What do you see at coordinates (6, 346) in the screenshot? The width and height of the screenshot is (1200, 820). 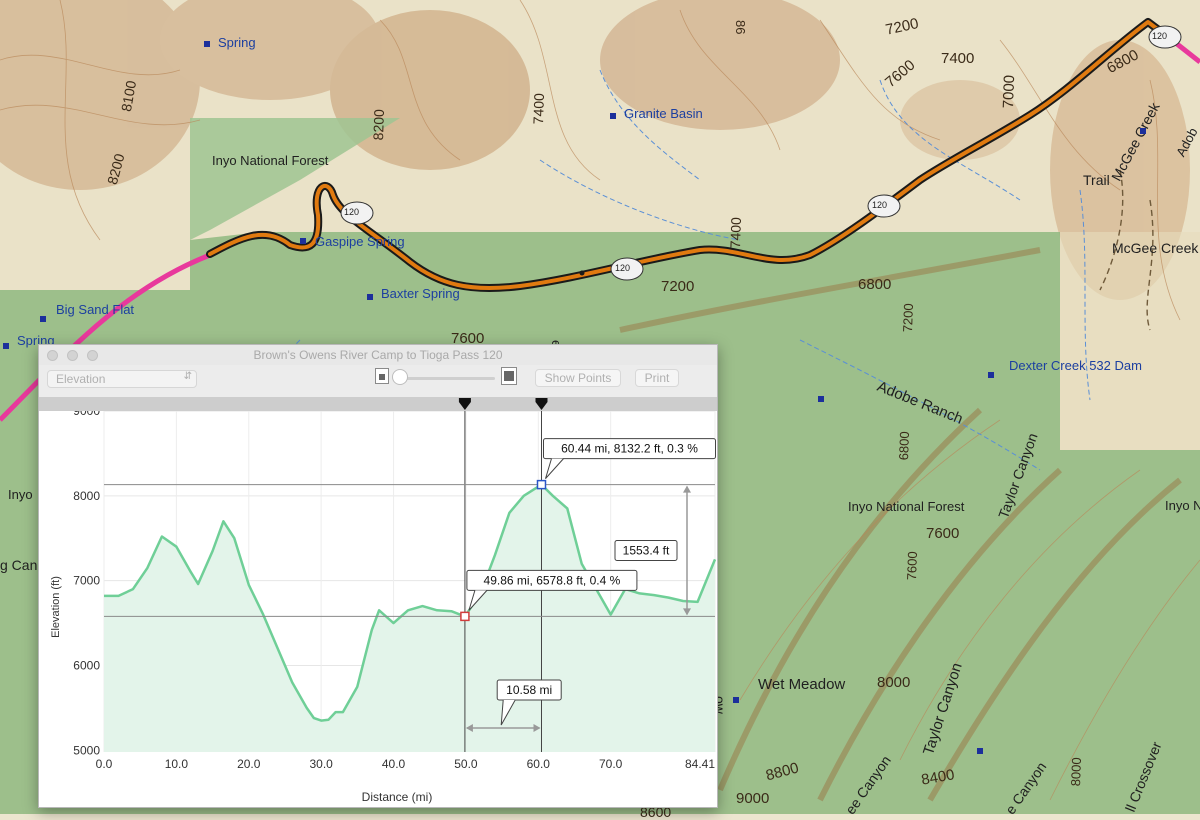 I see `spring-left-poi-icon` at bounding box center [6, 346].